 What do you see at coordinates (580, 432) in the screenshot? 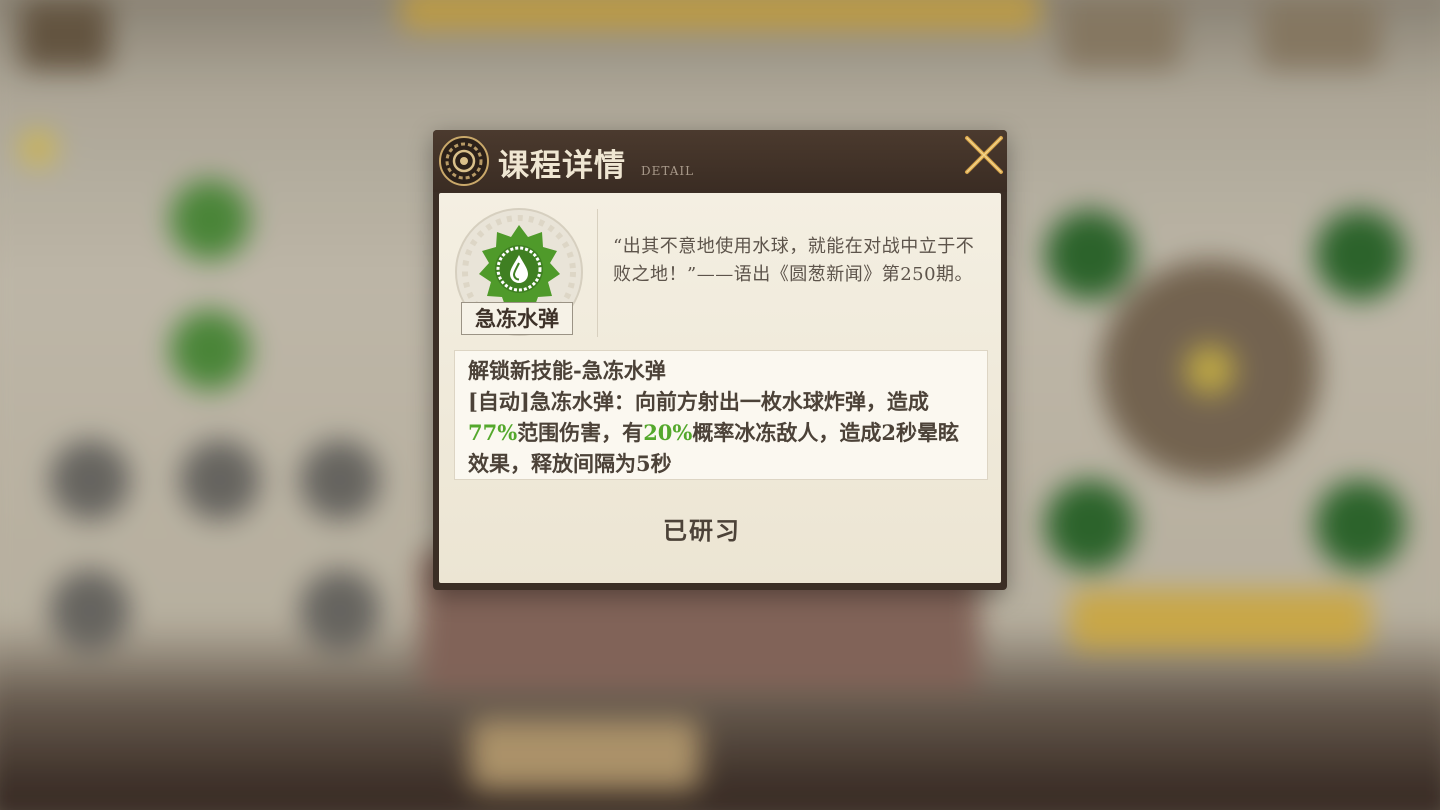
I see `description-middle: 范围伤害，有` at bounding box center [580, 432].